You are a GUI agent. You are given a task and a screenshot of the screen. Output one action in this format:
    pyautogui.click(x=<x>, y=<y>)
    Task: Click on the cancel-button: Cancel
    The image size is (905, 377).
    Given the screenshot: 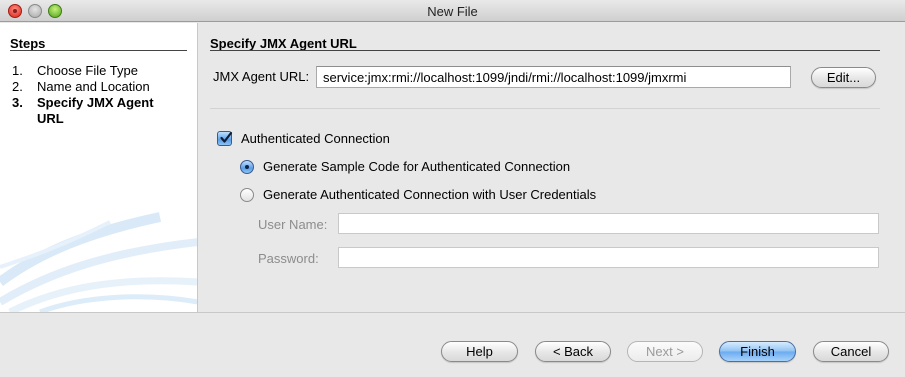 What is the action you would take?
    pyautogui.click(x=851, y=351)
    